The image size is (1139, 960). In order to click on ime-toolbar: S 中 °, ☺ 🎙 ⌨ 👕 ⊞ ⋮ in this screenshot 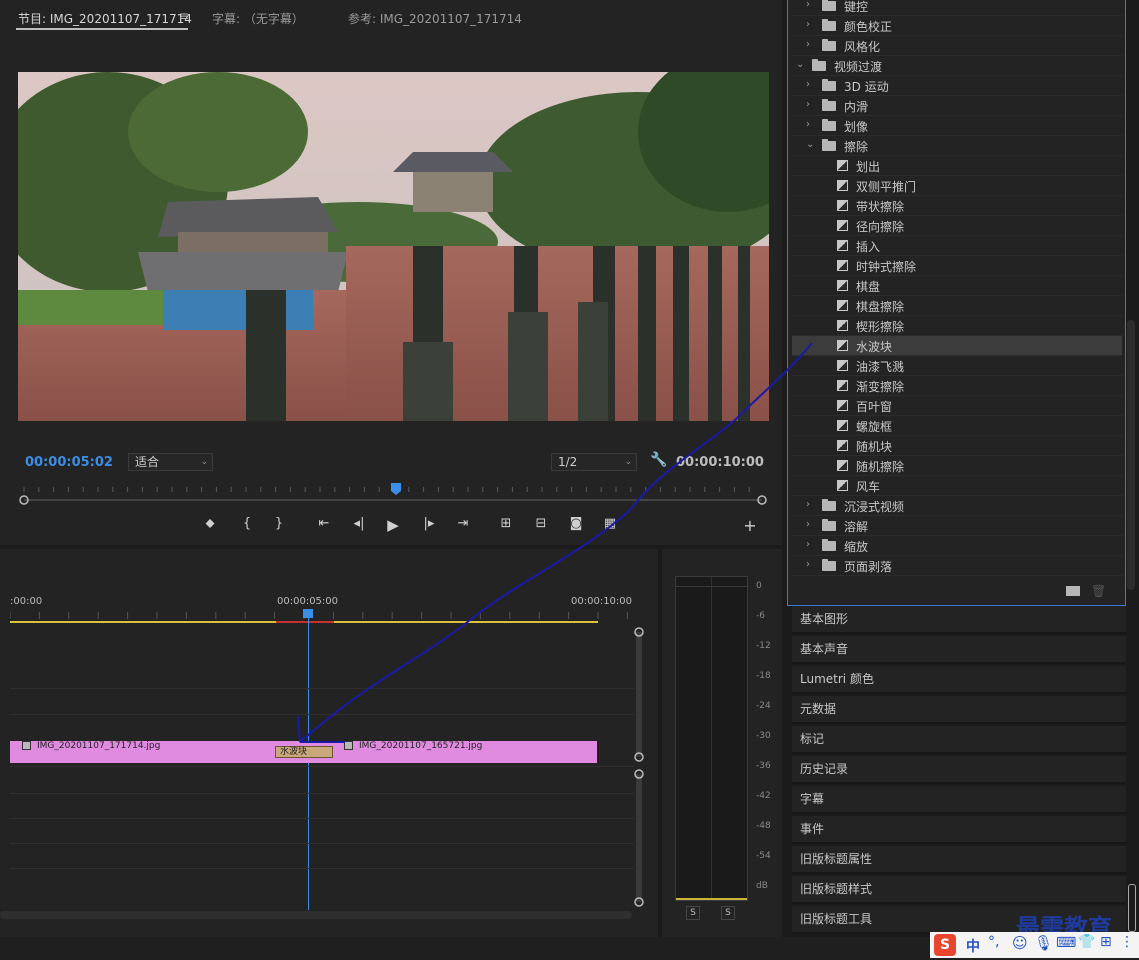, I will do `click(1034, 945)`.